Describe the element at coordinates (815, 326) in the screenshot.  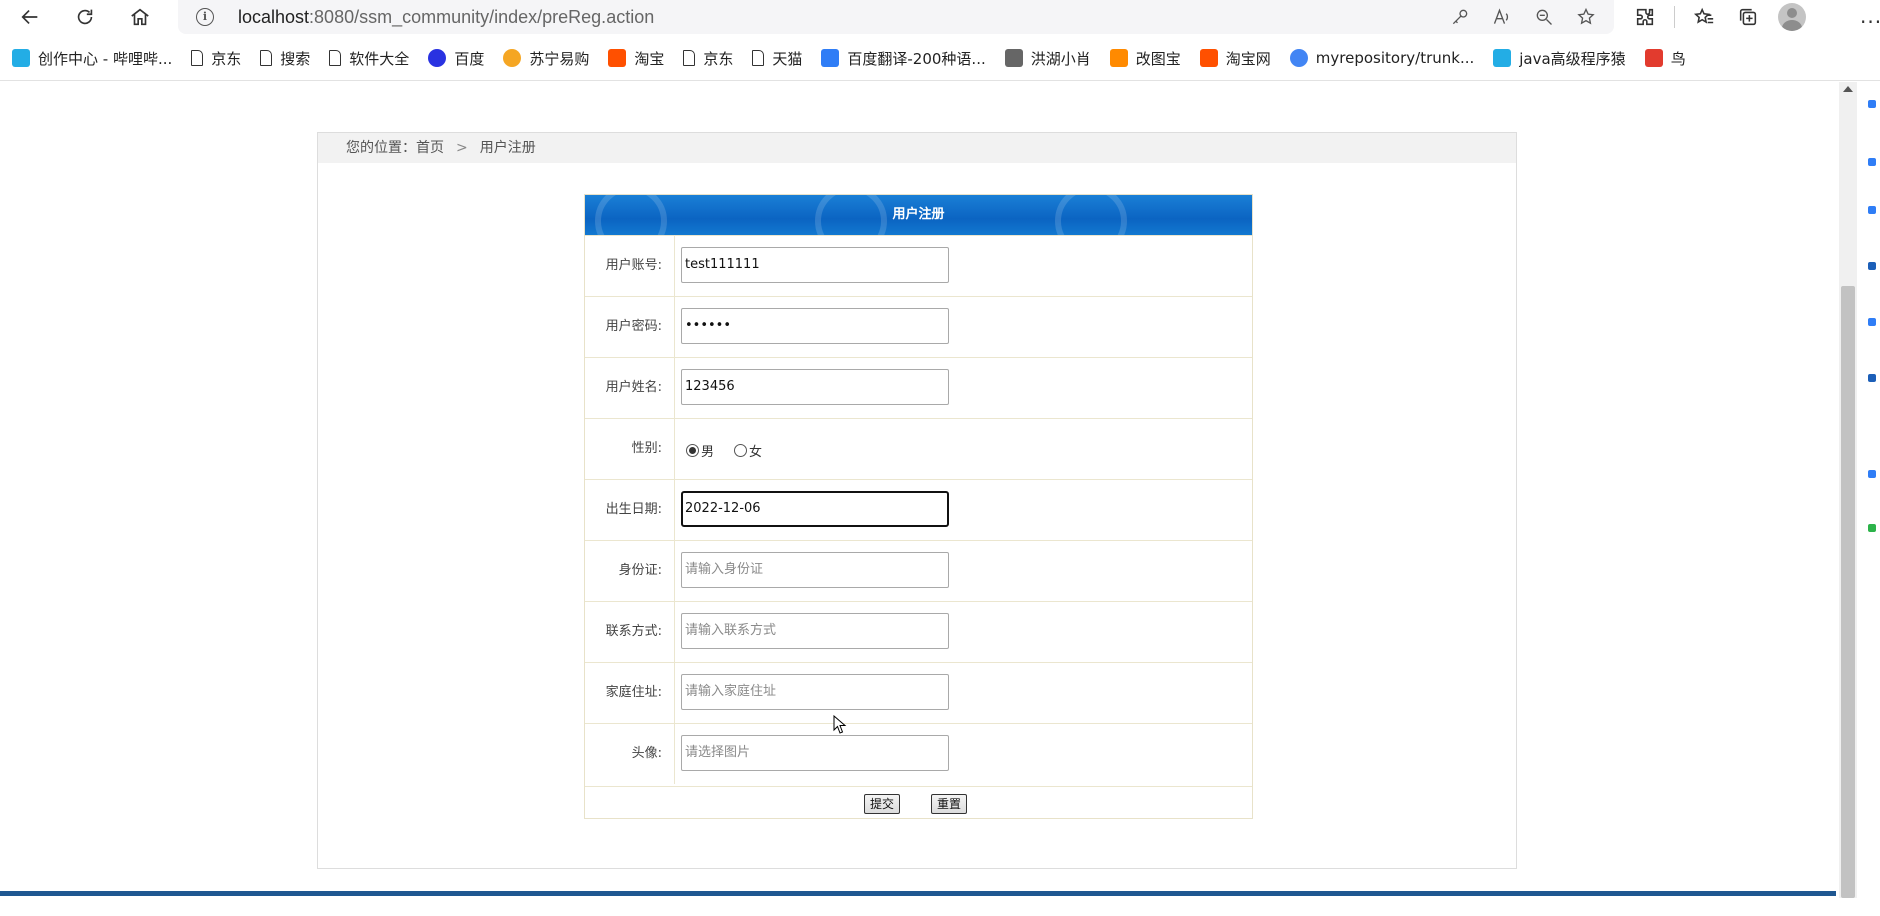
I see `password-input: ••••••` at that location.